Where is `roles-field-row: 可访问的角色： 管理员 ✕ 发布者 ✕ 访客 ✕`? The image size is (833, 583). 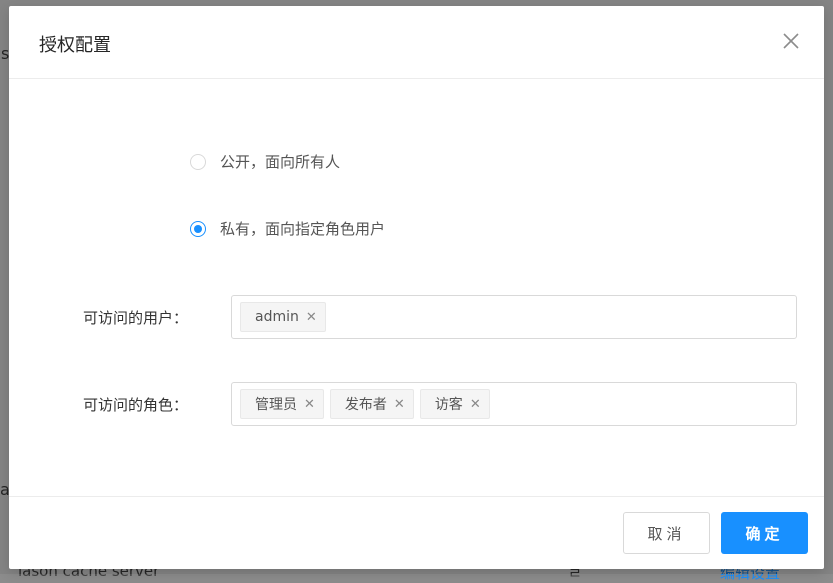 roles-field-row: 可访问的角色： 管理员 ✕ 发布者 ✕ 访客 ✕ is located at coordinates (416, 404).